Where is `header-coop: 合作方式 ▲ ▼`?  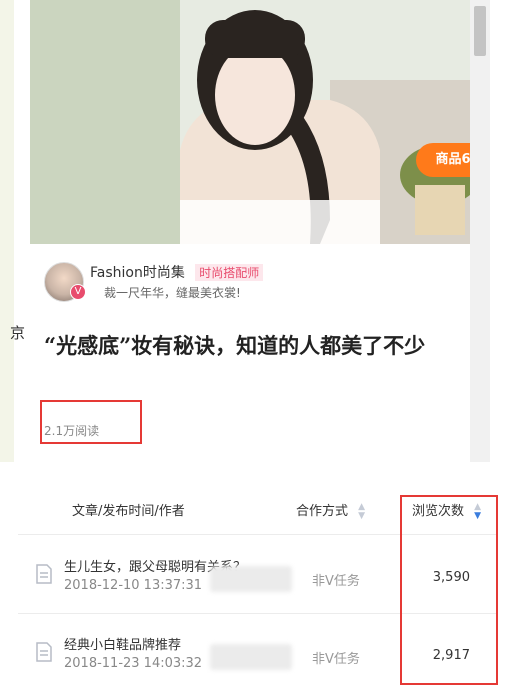
header-coop: 合作方式 ▲ ▼ is located at coordinates (330, 510).